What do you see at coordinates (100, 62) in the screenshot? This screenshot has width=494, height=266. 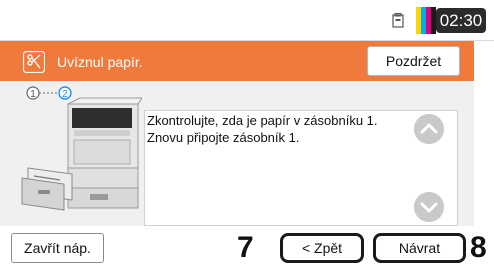 I see `page-title: Uvíznul papír.` at bounding box center [100, 62].